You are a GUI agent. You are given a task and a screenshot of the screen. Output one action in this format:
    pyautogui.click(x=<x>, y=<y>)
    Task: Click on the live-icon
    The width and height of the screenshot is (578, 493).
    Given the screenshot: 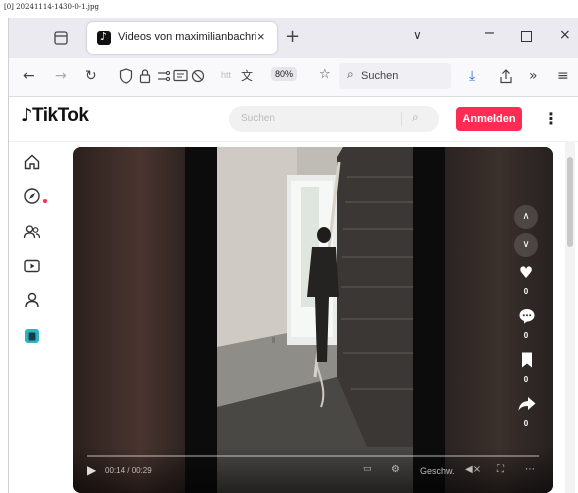 What is the action you would take?
    pyautogui.click(x=32, y=266)
    